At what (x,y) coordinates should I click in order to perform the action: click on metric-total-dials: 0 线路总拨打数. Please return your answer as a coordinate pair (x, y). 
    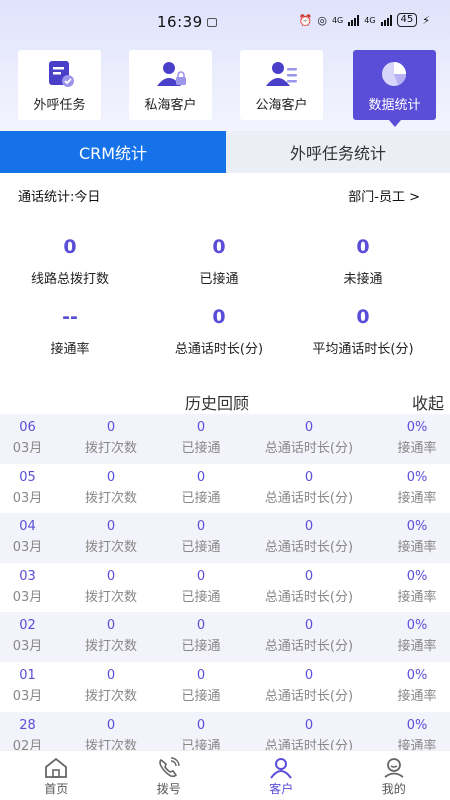
    Looking at the image, I should click on (72, 261).